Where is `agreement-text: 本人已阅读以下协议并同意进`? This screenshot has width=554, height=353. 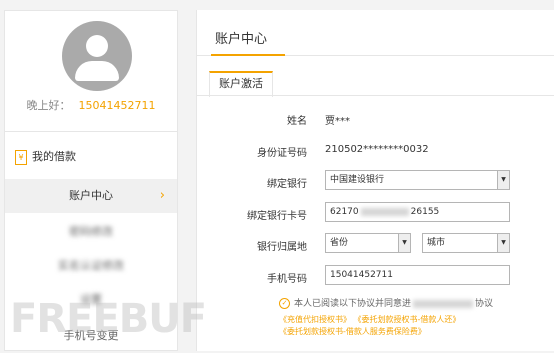 agreement-text: 本人已阅读以下协议并同意进 is located at coordinates (353, 304).